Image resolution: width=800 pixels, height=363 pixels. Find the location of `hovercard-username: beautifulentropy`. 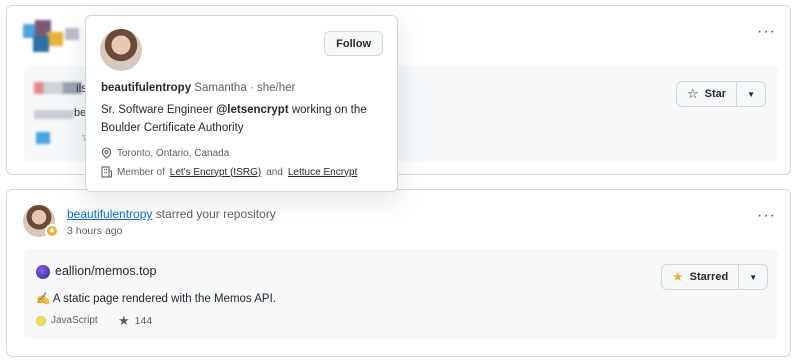

hovercard-username: beautifulentropy is located at coordinates (146, 88).